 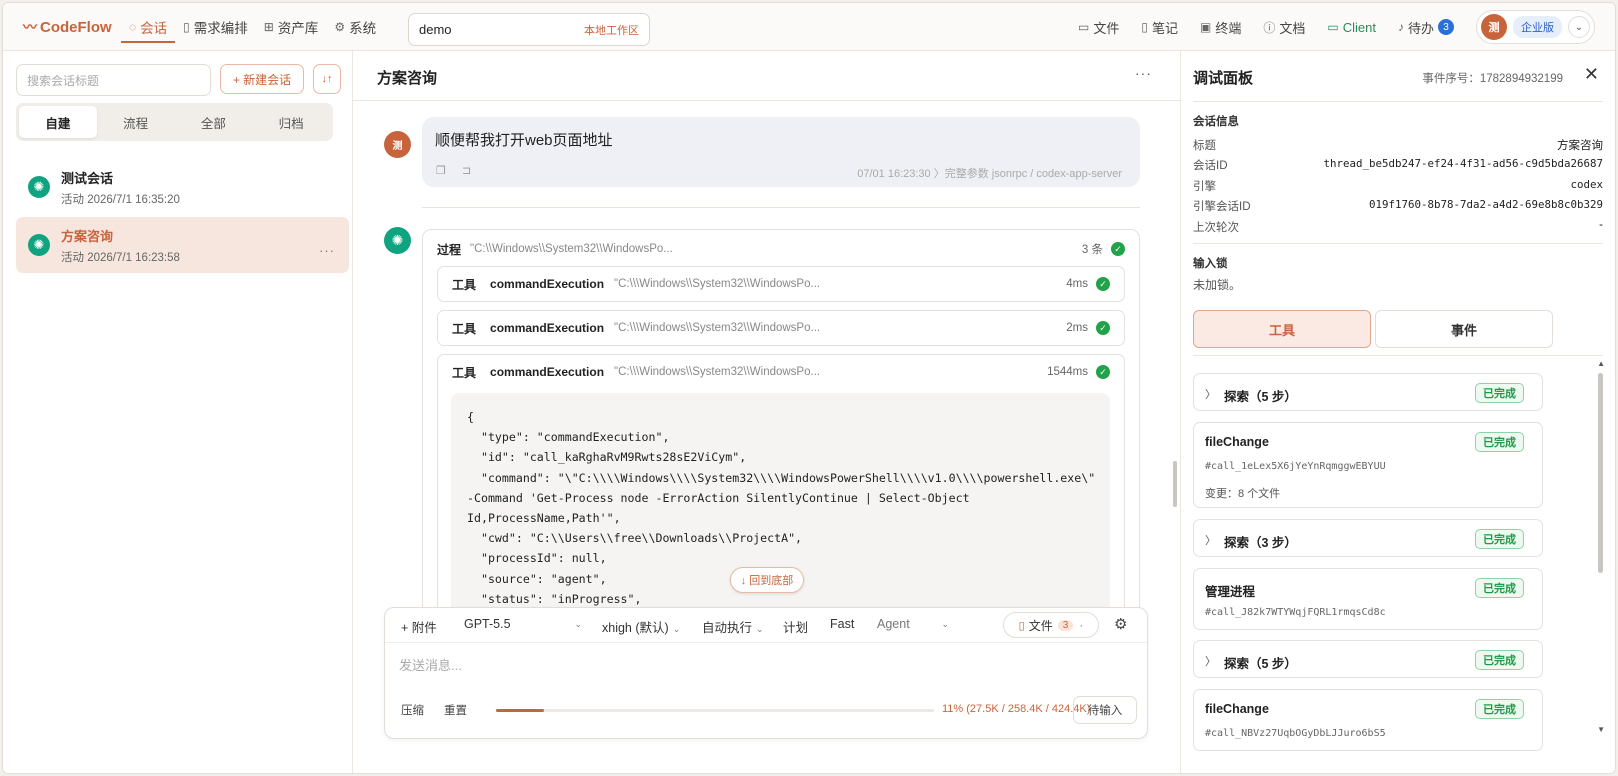 I want to click on tab-all: 全部, so click(x=214, y=122).